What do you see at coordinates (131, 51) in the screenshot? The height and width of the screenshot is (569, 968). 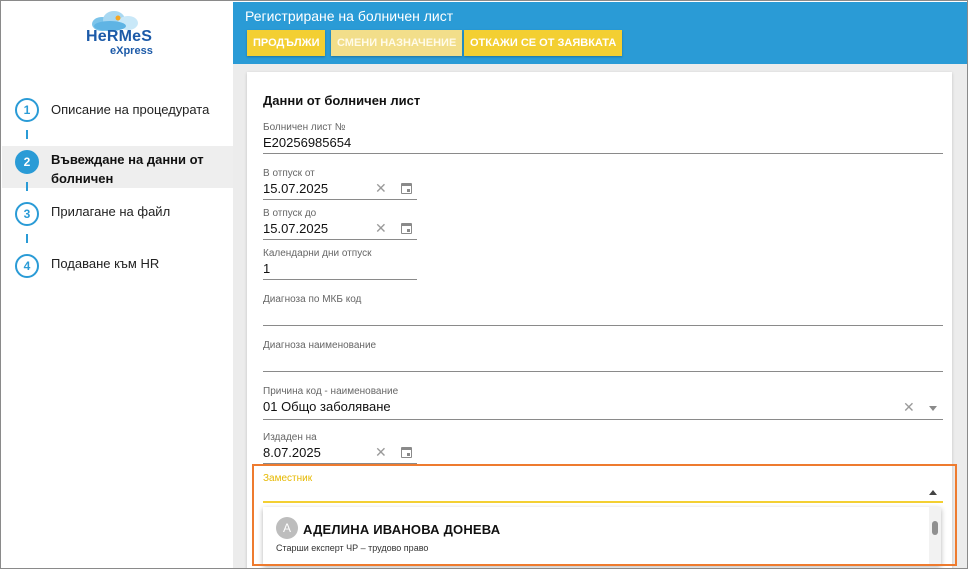 I see `logo-text-express: eXpress` at bounding box center [131, 51].